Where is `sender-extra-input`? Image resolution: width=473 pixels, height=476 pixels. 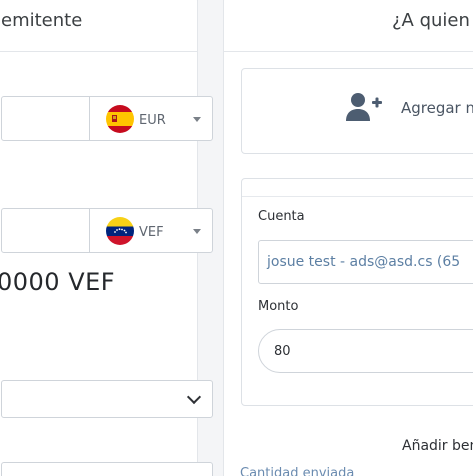 sender-extra-input is located at coordinates (107, 469).